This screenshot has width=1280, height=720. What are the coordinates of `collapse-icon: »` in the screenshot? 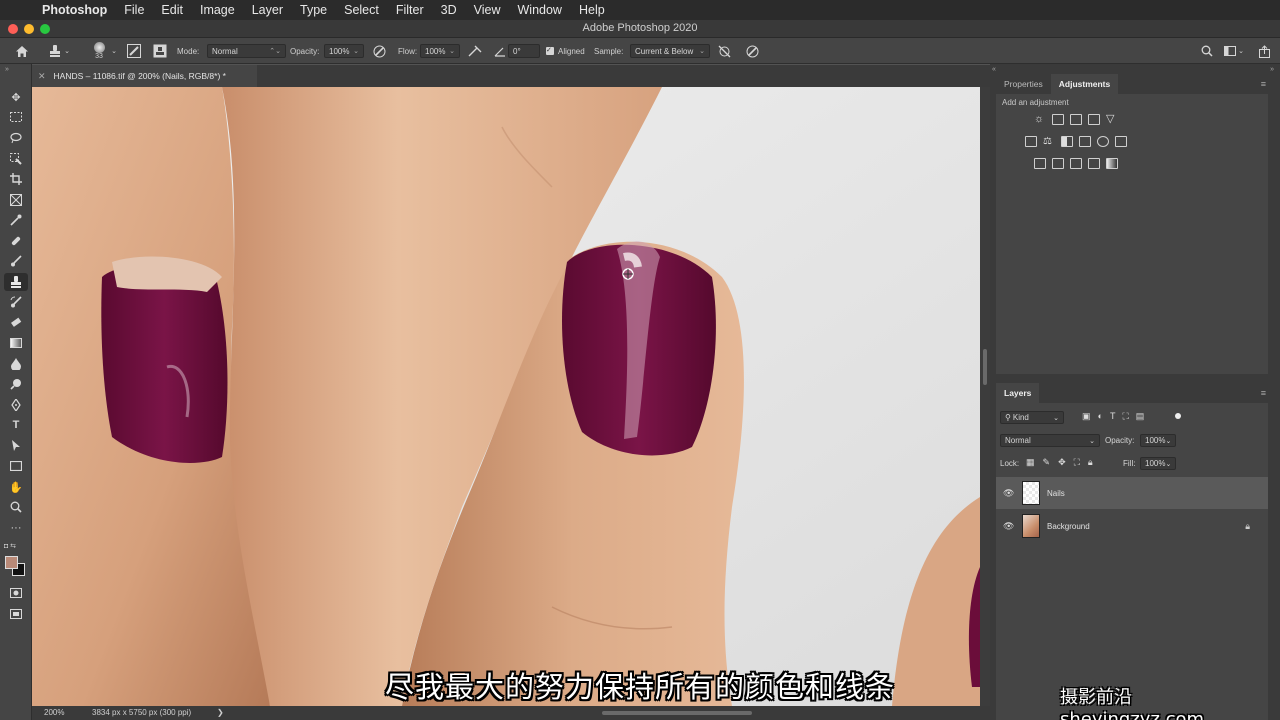 It's located at (7, 69).